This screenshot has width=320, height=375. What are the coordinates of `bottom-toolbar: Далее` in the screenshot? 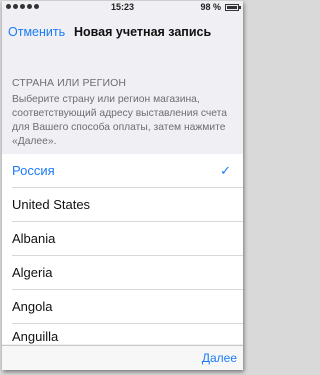 It's located at (122, 357).